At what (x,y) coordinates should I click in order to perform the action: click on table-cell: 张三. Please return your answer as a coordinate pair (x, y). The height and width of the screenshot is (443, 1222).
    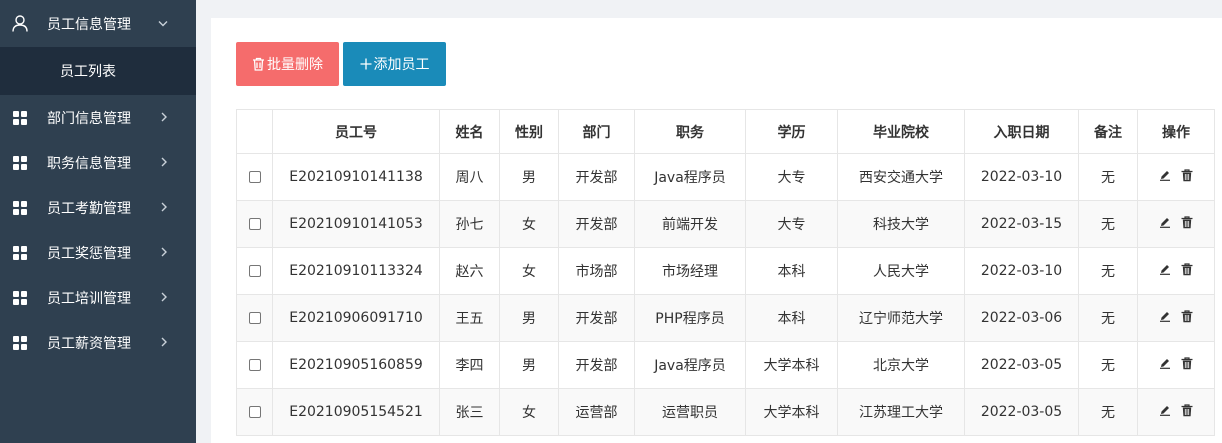
    Looking at the image, I should click on (469, 412).